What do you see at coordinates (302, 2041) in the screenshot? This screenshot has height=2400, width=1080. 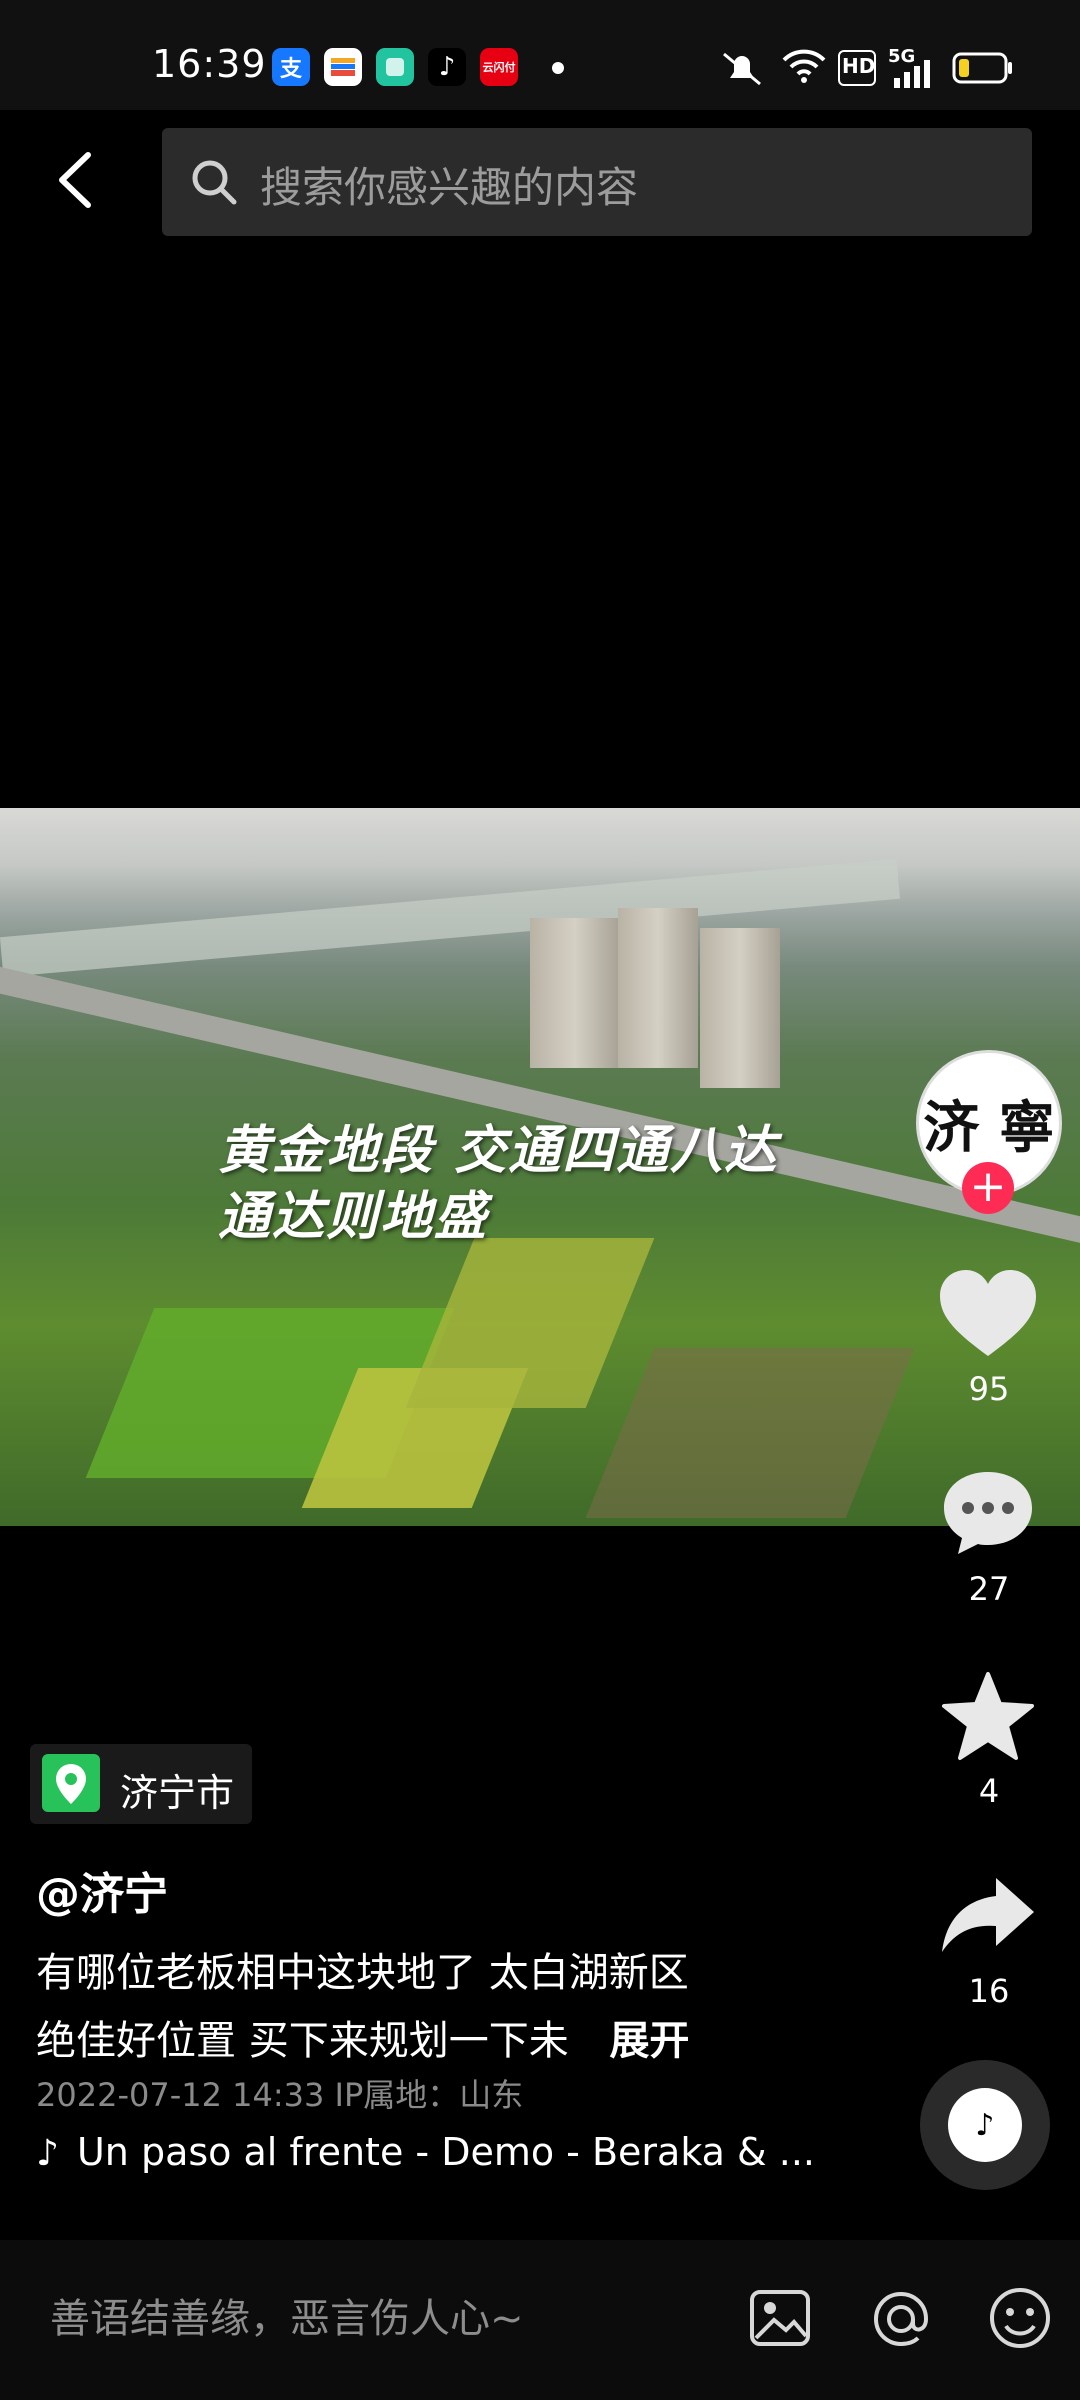 I see `description-line2: 绝佳好位置 买下来规划一下未` at bounding box center [302, 2041].